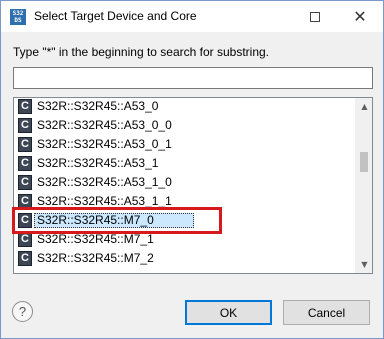 This screenshot has height=339, width=384. I want to click on selection-highlight-box, so click(117, 220).